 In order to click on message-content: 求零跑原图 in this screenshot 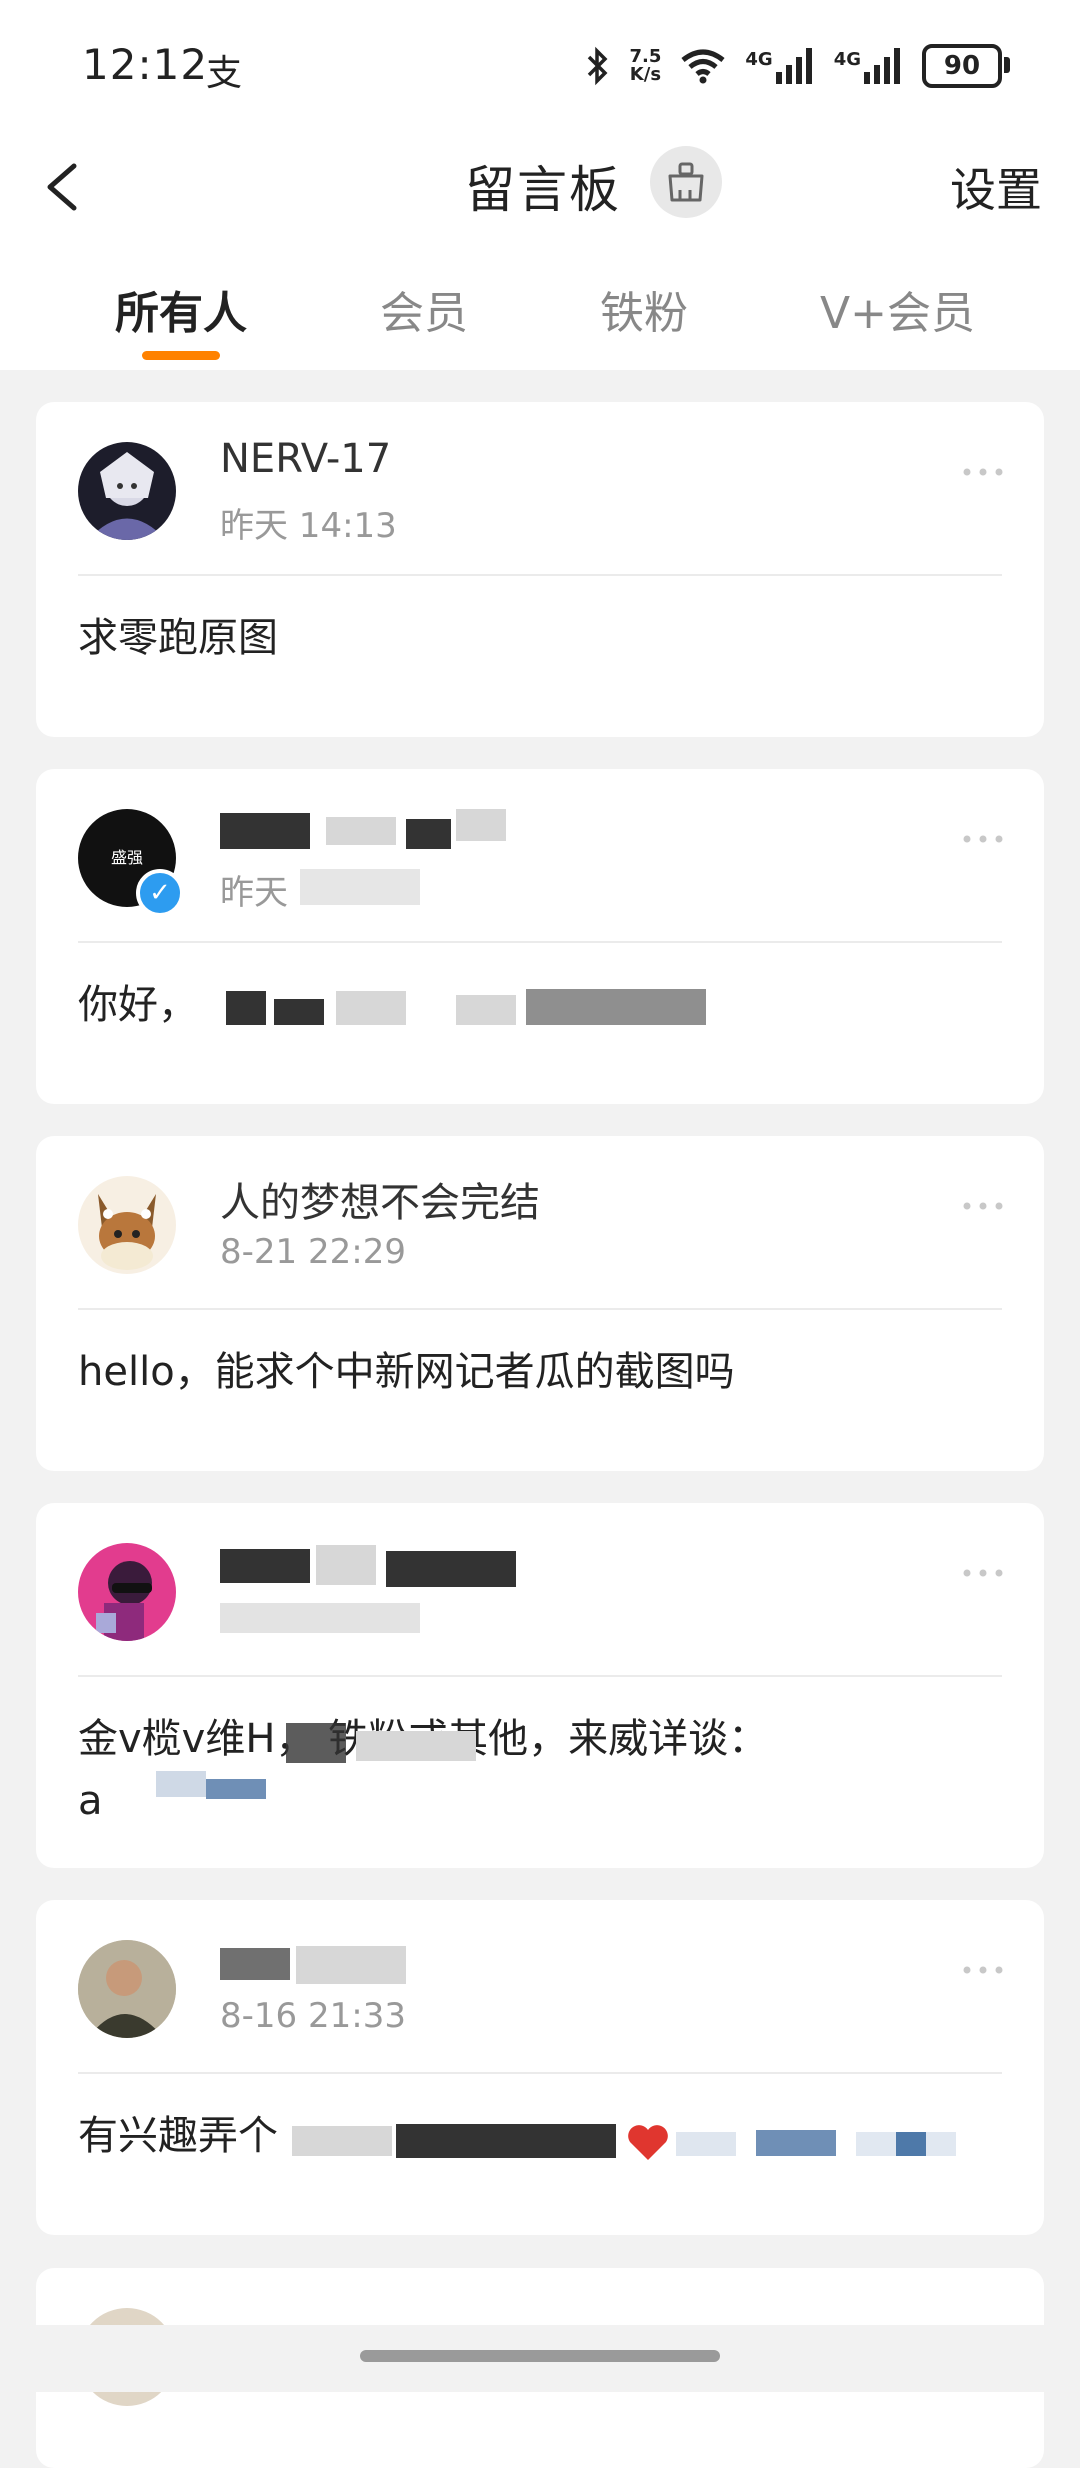, I will do `click(178, 638)`.